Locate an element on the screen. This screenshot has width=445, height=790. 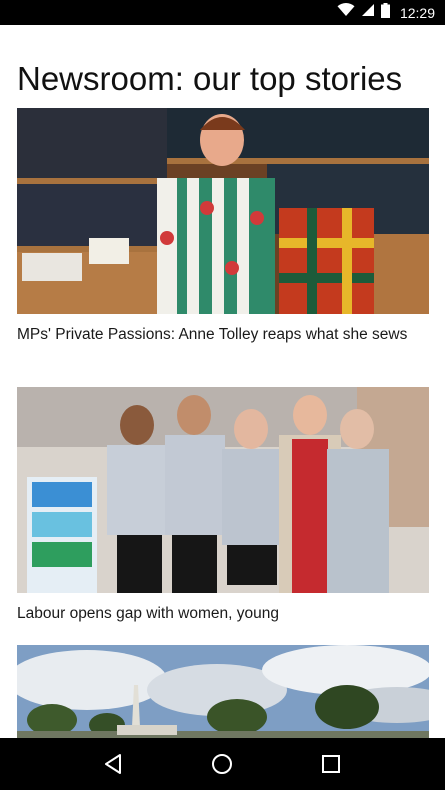
navigation-bar is located at coordinates (222, 764).